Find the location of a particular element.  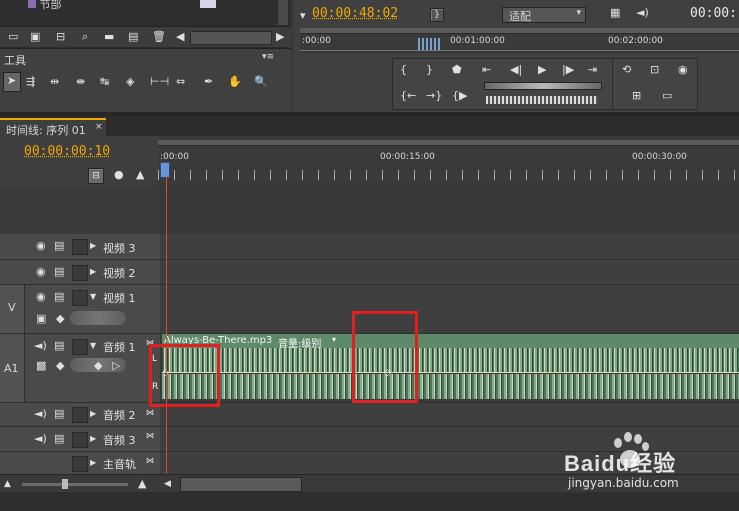

project-scroll is located at coordinates (208, 4).